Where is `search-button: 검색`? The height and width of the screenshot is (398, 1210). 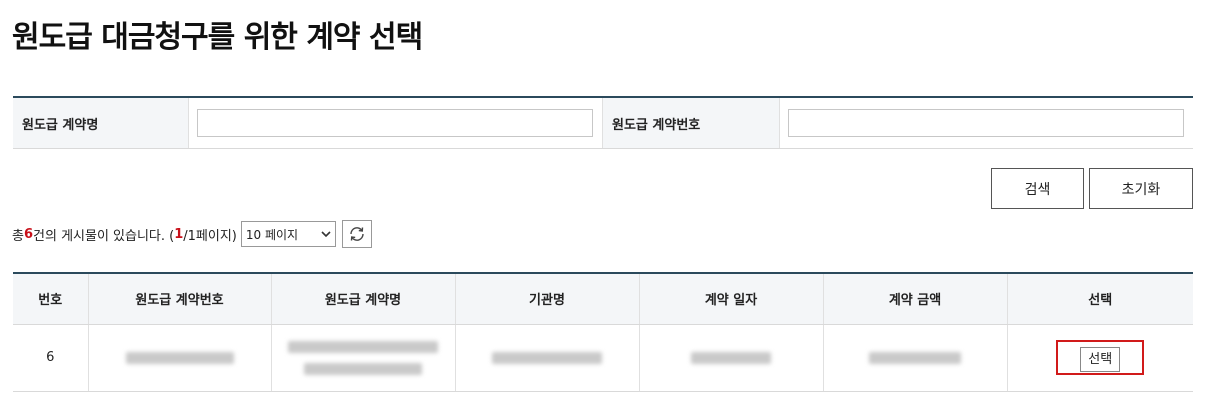 search-button: 검색 is located at coordinates (1037, 188).